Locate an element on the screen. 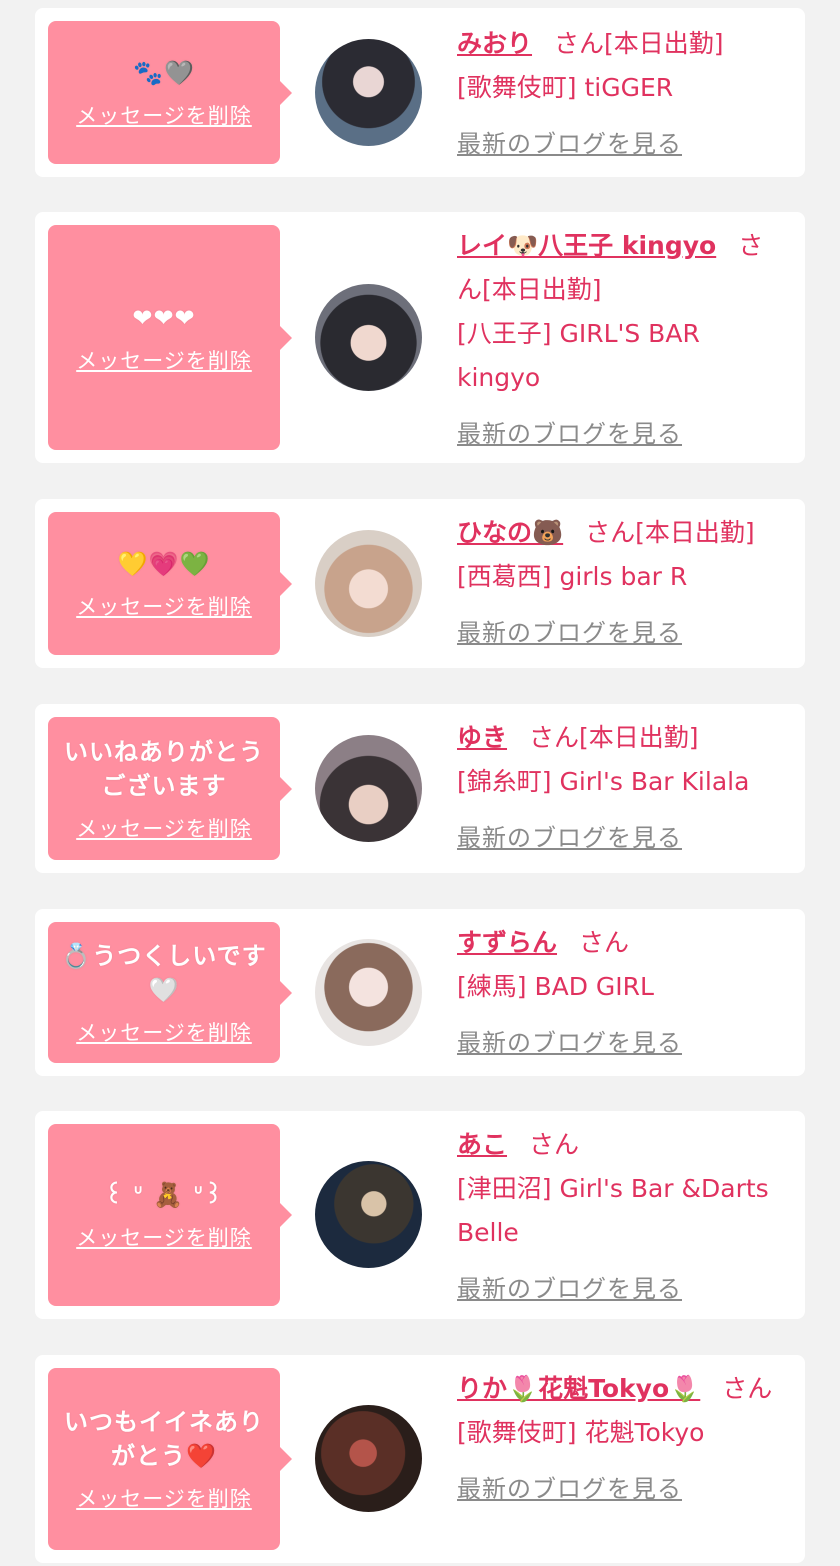 This screenshot has width=840, height=1566. message-bubble: いいねありがとうございます メッセージを削除 is located at coordinates (170, 788).